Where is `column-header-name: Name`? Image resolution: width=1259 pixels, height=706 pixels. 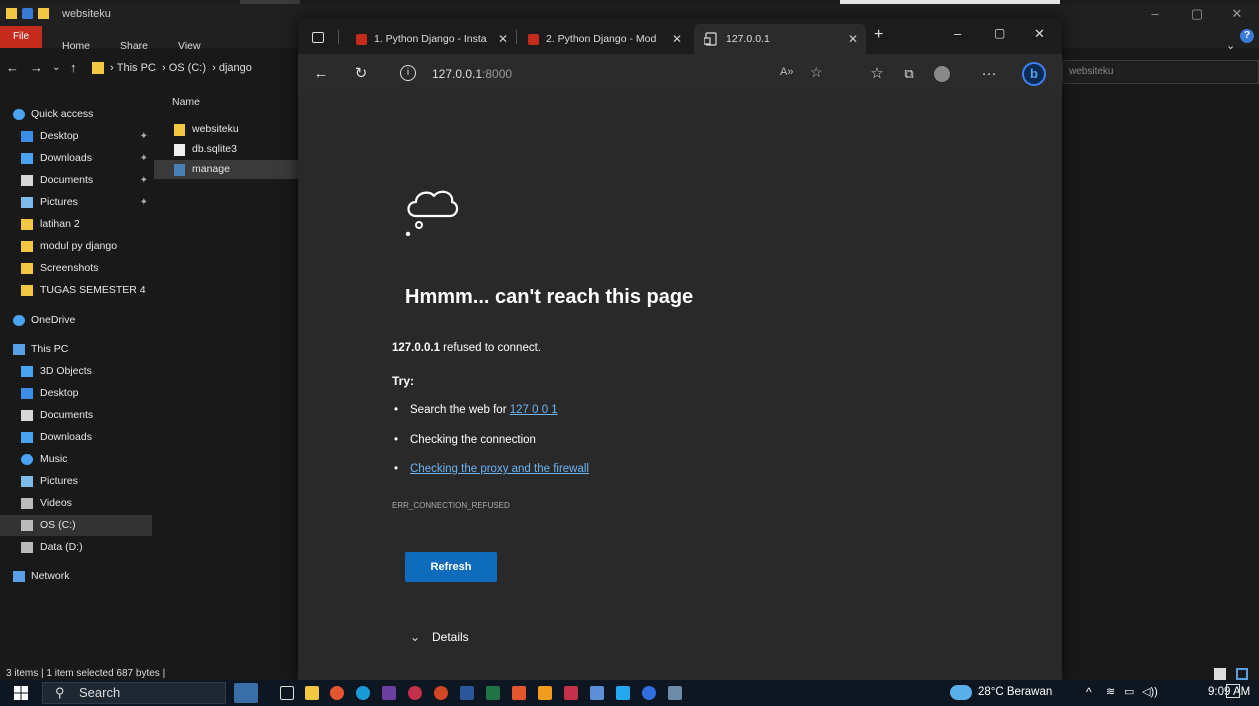
column-header-name: Name is located at coordinates (186, 102).